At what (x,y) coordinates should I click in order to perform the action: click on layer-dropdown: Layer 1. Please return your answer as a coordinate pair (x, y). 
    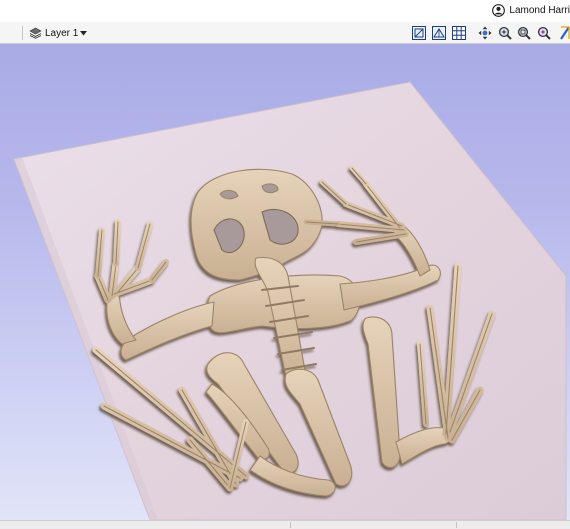
    Looking at the image, I should click on (58, 33).